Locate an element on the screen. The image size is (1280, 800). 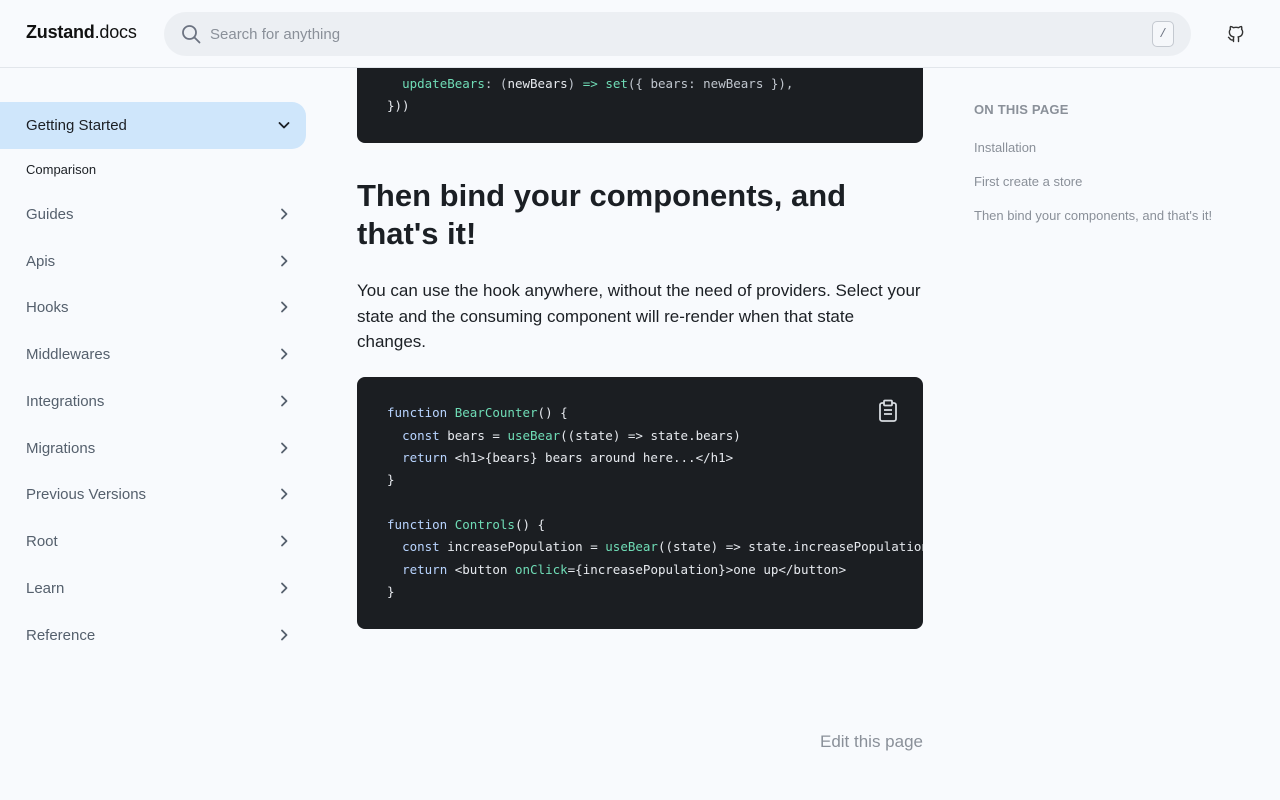
sidebar-item-label: Previous Versions is located at coordinates (86, 494).